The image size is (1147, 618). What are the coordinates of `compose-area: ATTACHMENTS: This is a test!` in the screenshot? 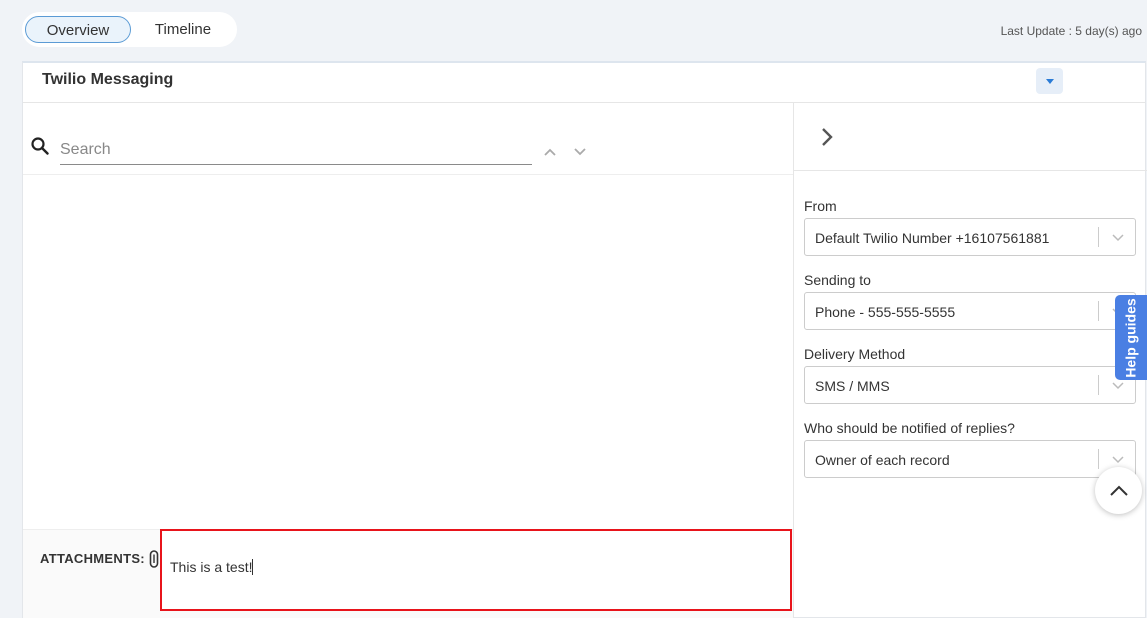 It's located at (408, 573).